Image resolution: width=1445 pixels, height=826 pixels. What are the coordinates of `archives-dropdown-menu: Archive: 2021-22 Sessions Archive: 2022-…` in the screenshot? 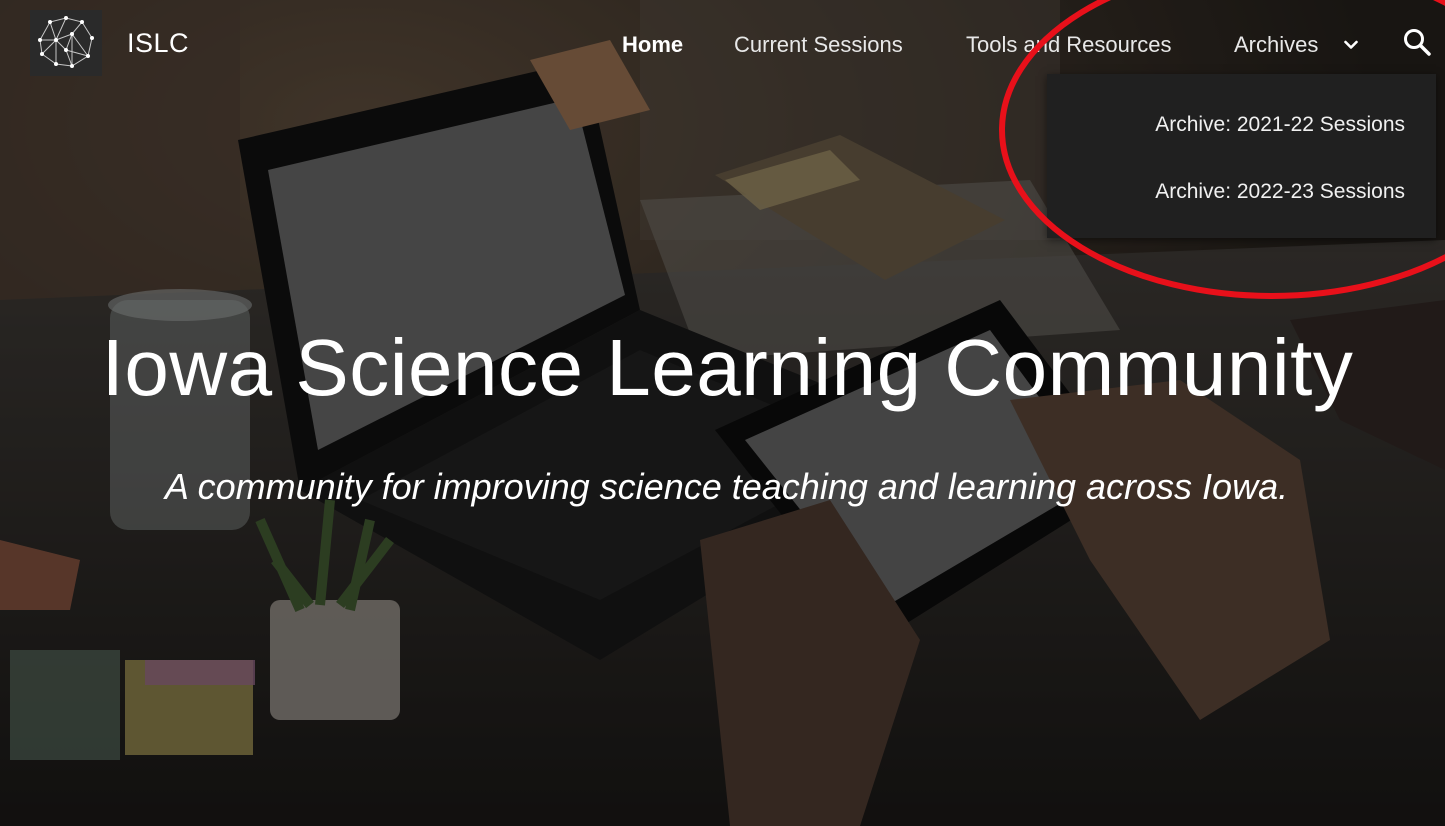 It's located at (1241, 156).